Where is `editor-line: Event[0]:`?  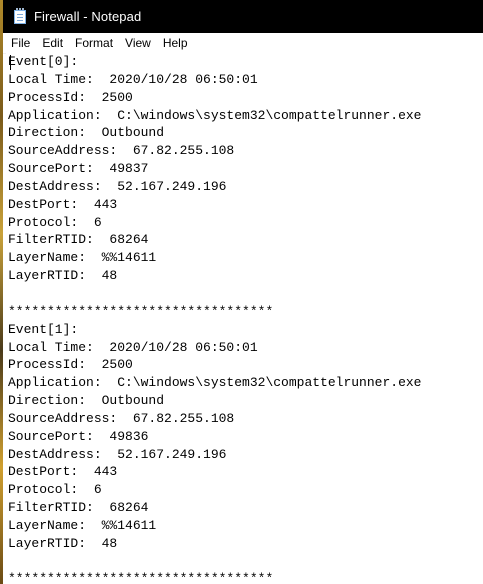 editor-line: Event[0]: is located at coordinates (43, 61).